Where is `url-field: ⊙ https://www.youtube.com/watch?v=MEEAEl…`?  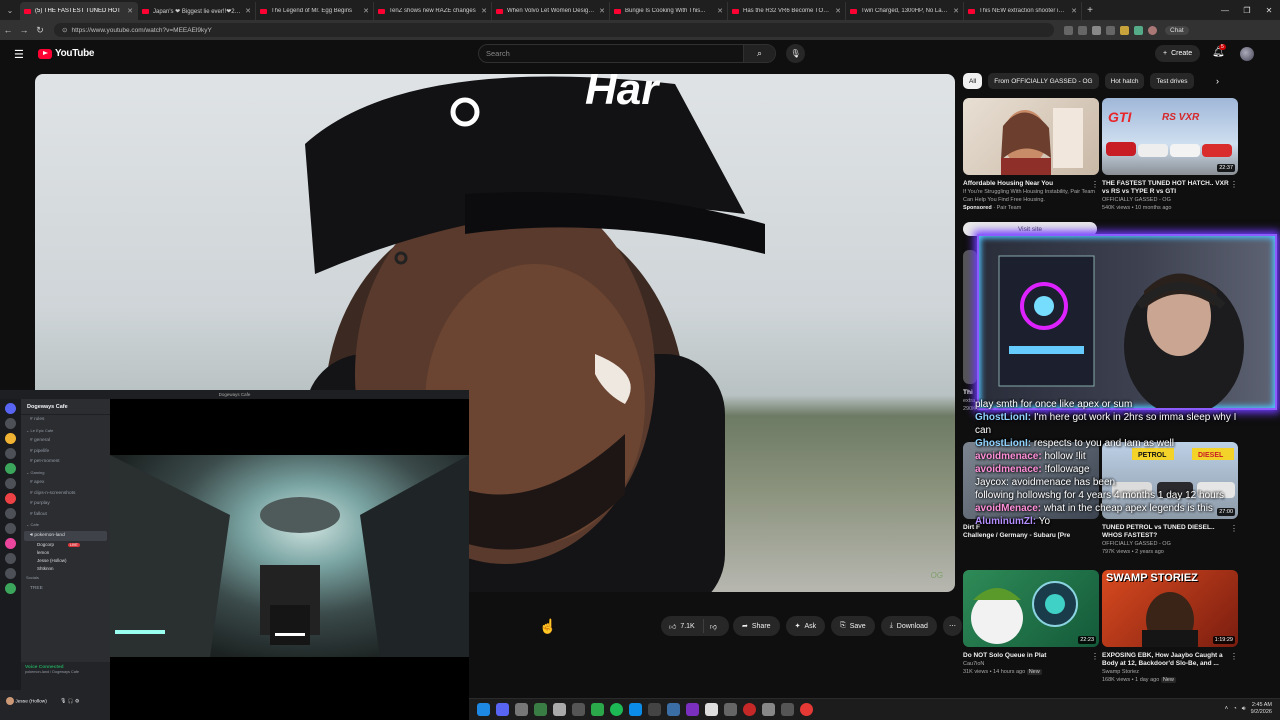
url-field: ⊙ https://www.youtube.com/watch?v=MEEAEl… is located at coordinates (554, 30).